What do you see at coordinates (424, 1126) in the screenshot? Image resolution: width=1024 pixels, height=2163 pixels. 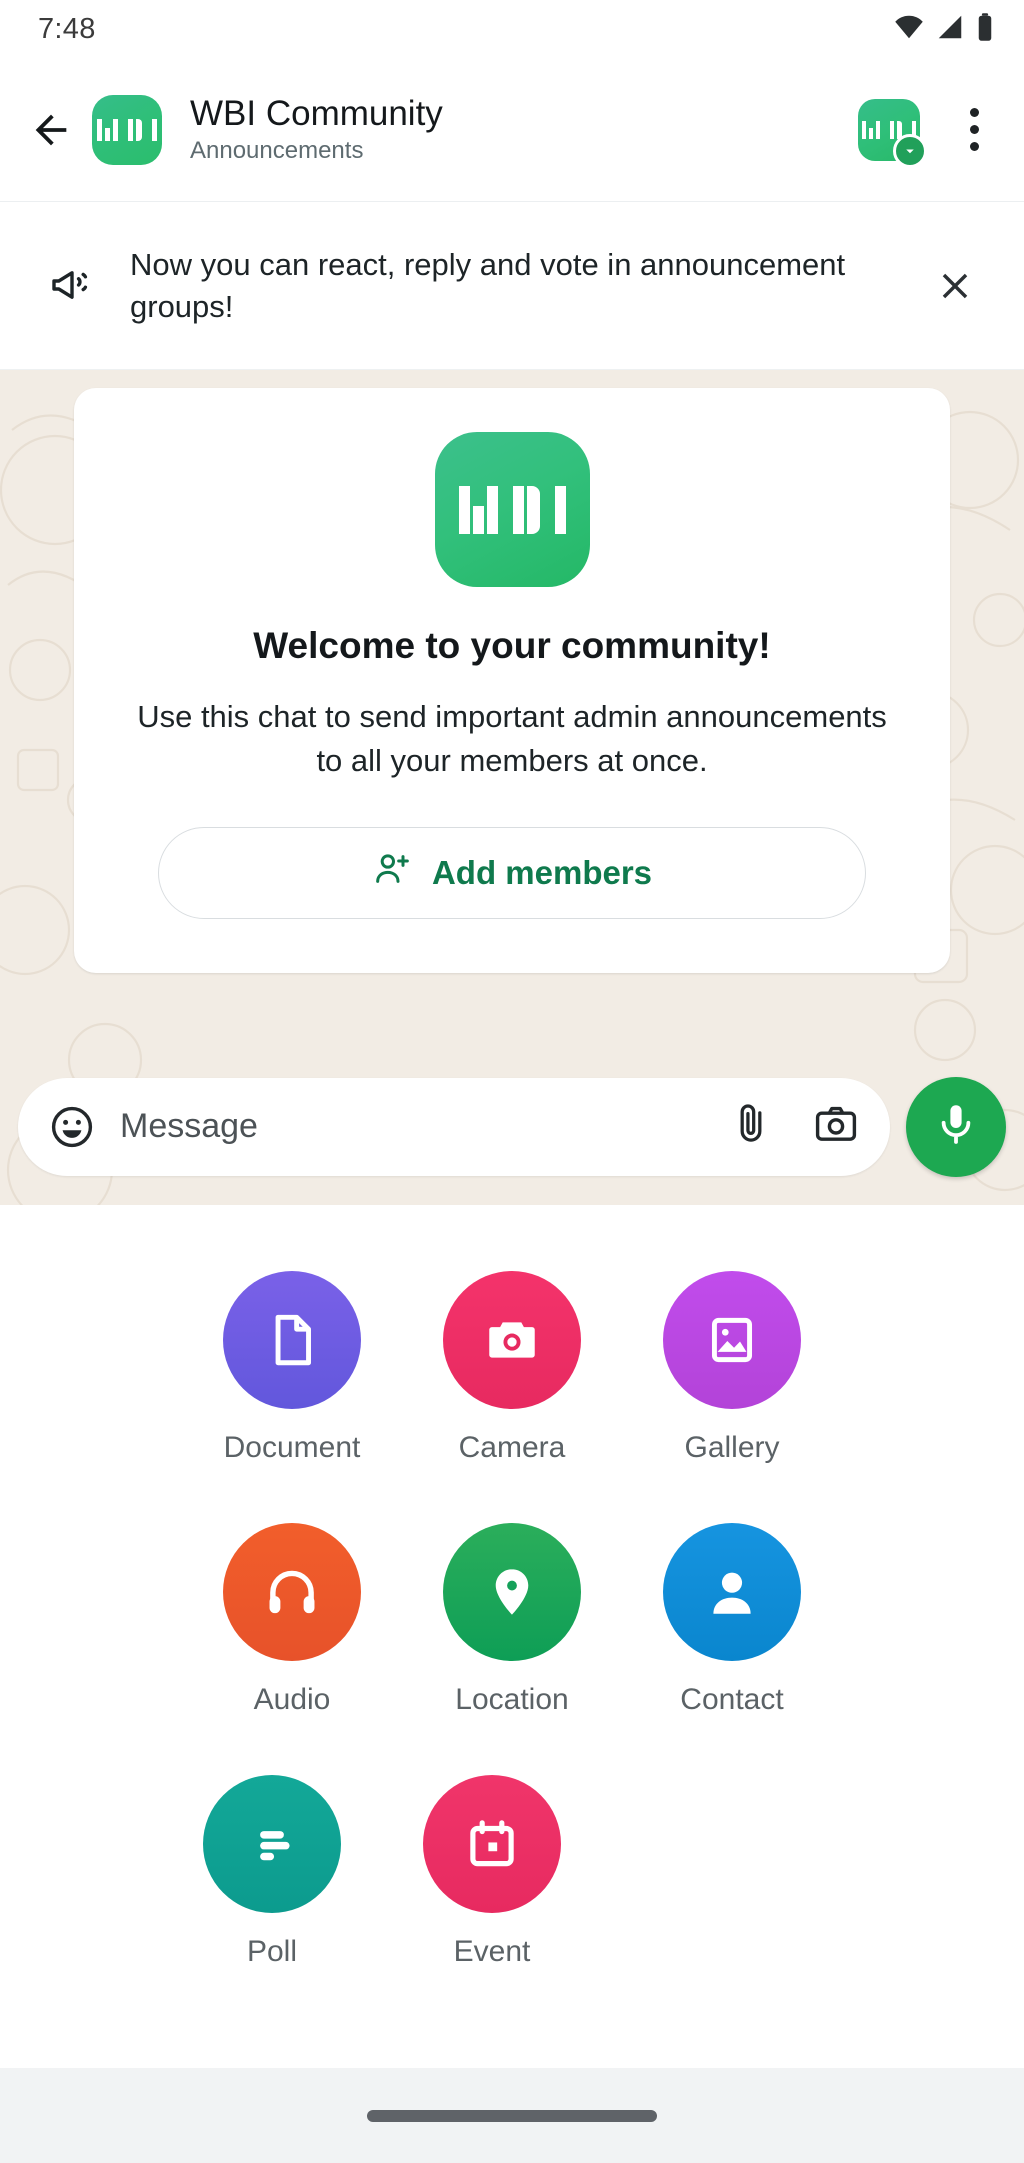 I see `message-input: Message` at bounding box center [424, 1126].